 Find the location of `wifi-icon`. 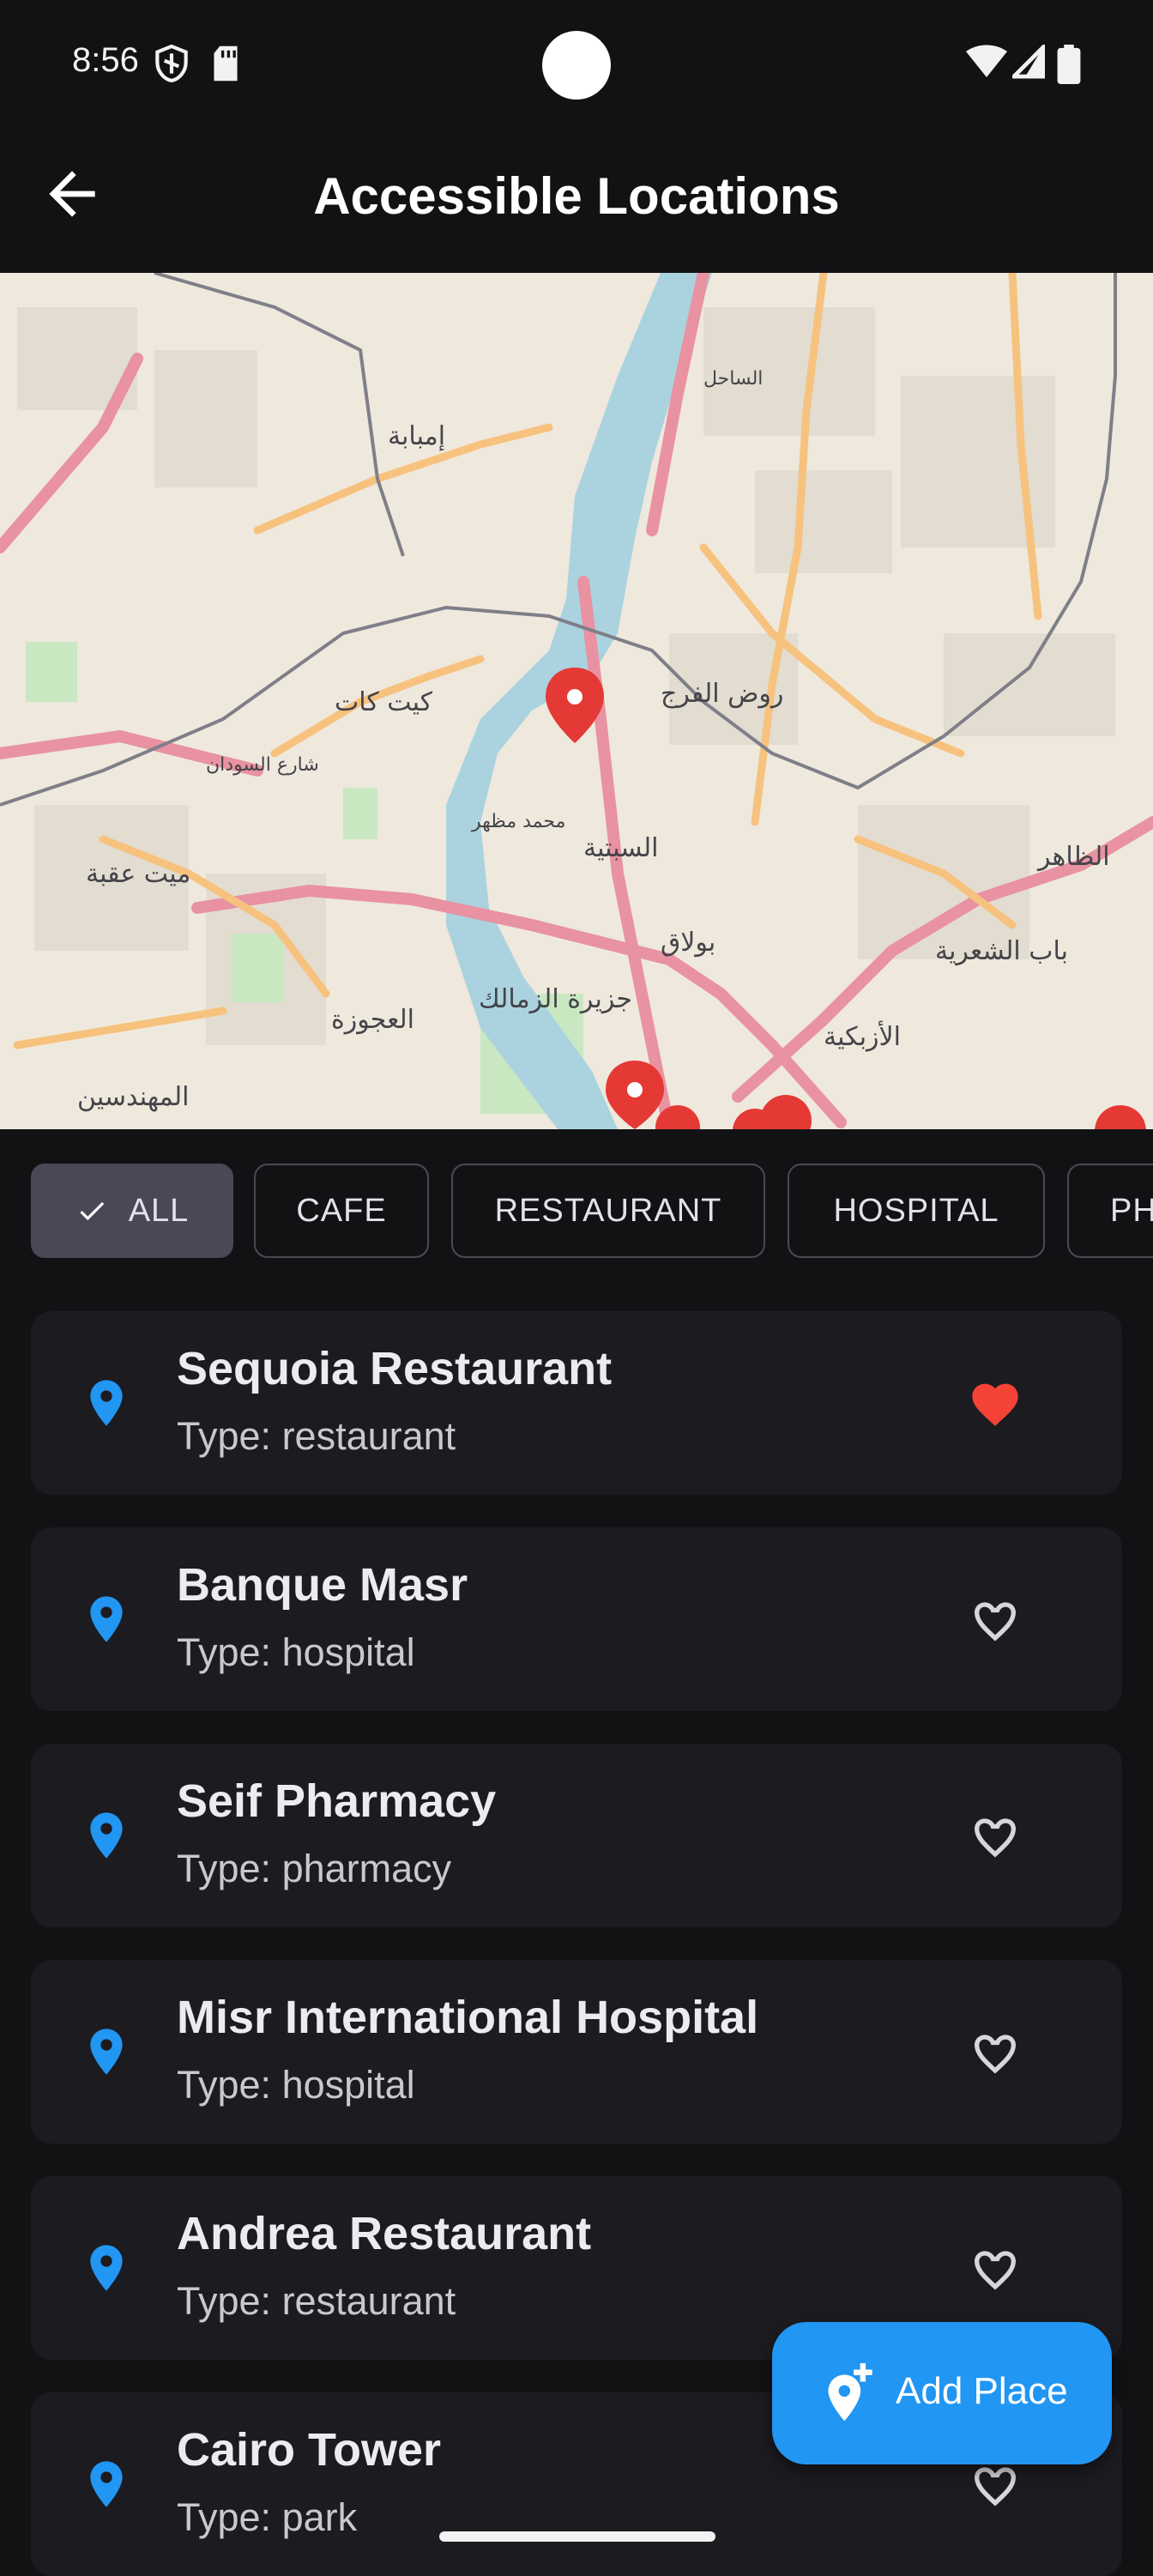

wifi-icon is located at coordinates (986, 61).